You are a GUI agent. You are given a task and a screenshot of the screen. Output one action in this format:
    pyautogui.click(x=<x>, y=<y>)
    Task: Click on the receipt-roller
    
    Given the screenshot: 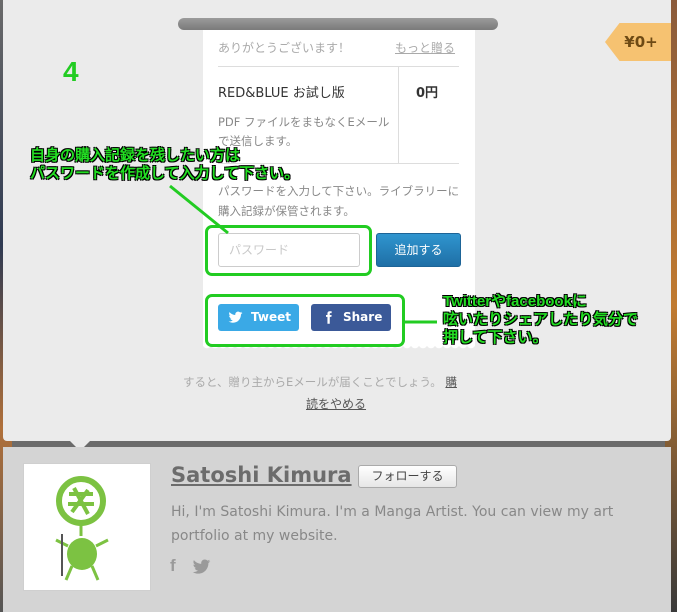 What is the action you would take?
    pyautogui.click(x=338, y=24)
    